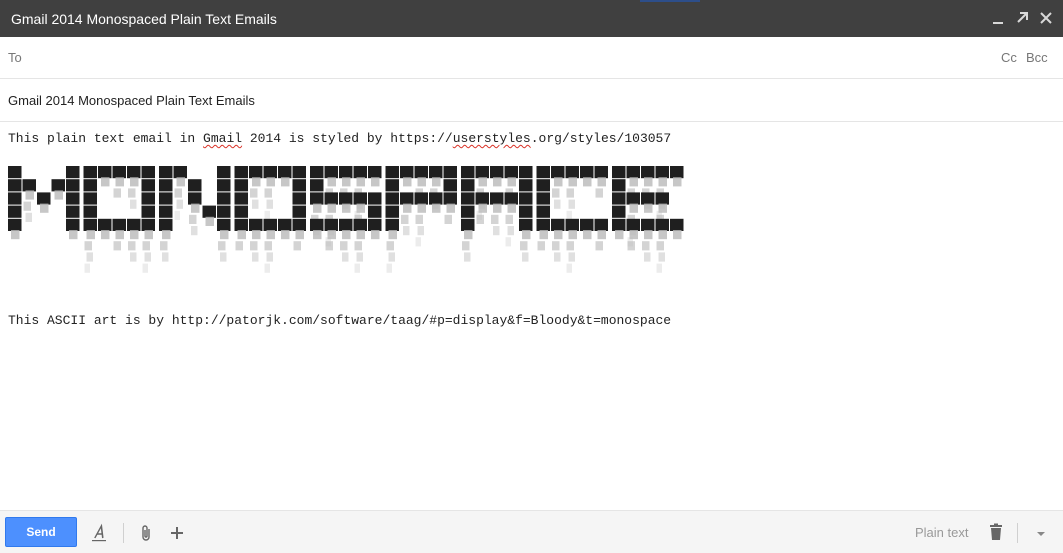  Describe the element at coordinates (177, 533) in the screenshot. I see `plus-icon` at that location.